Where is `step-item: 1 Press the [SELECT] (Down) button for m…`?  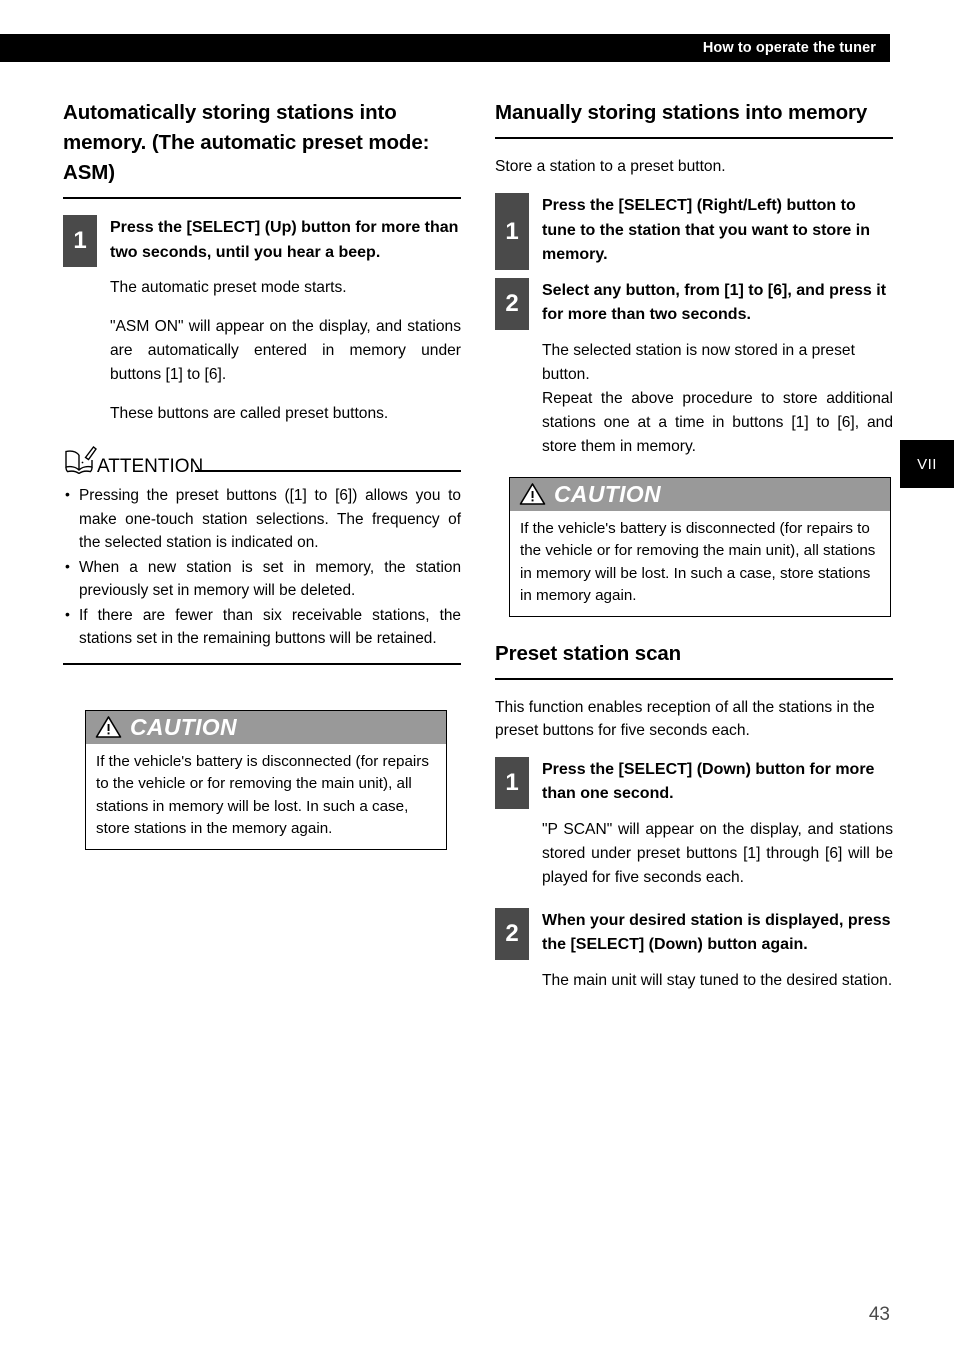 step-item: 1 Press the [SELECT] (Down) button for m… is located at coordinates (694, 782).